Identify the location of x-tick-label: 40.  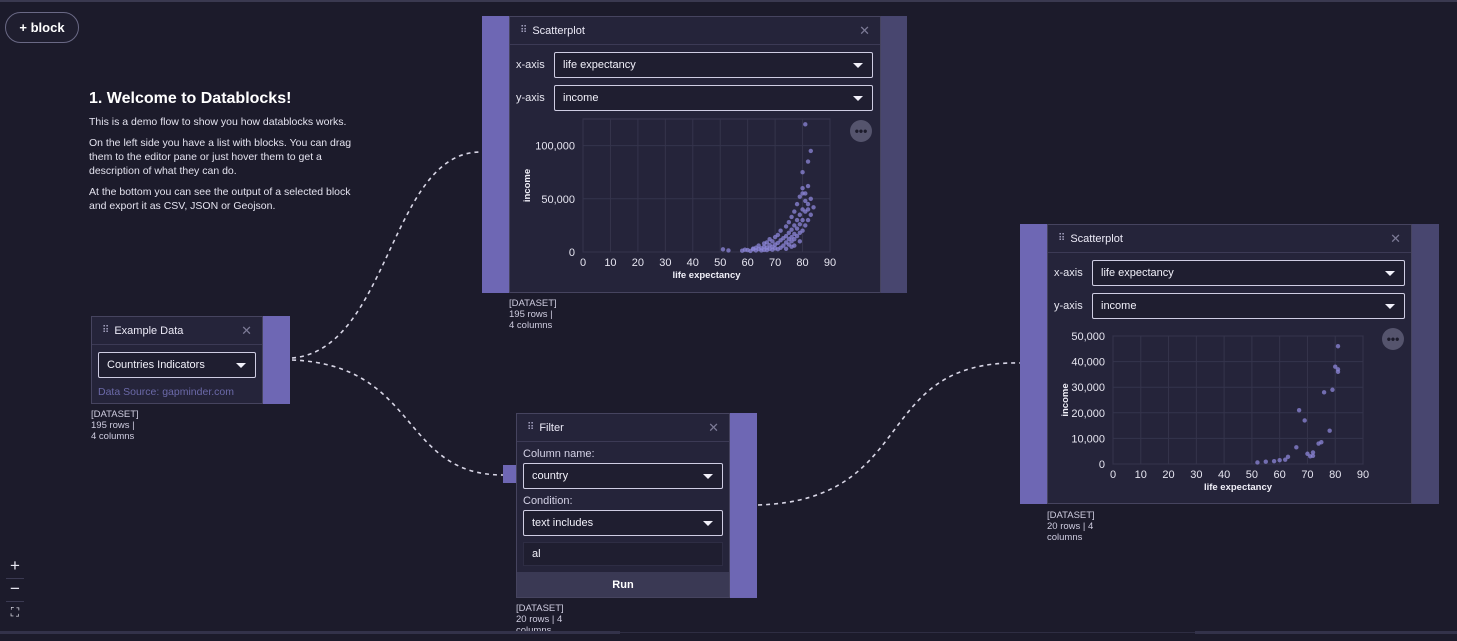
(1224, 475).